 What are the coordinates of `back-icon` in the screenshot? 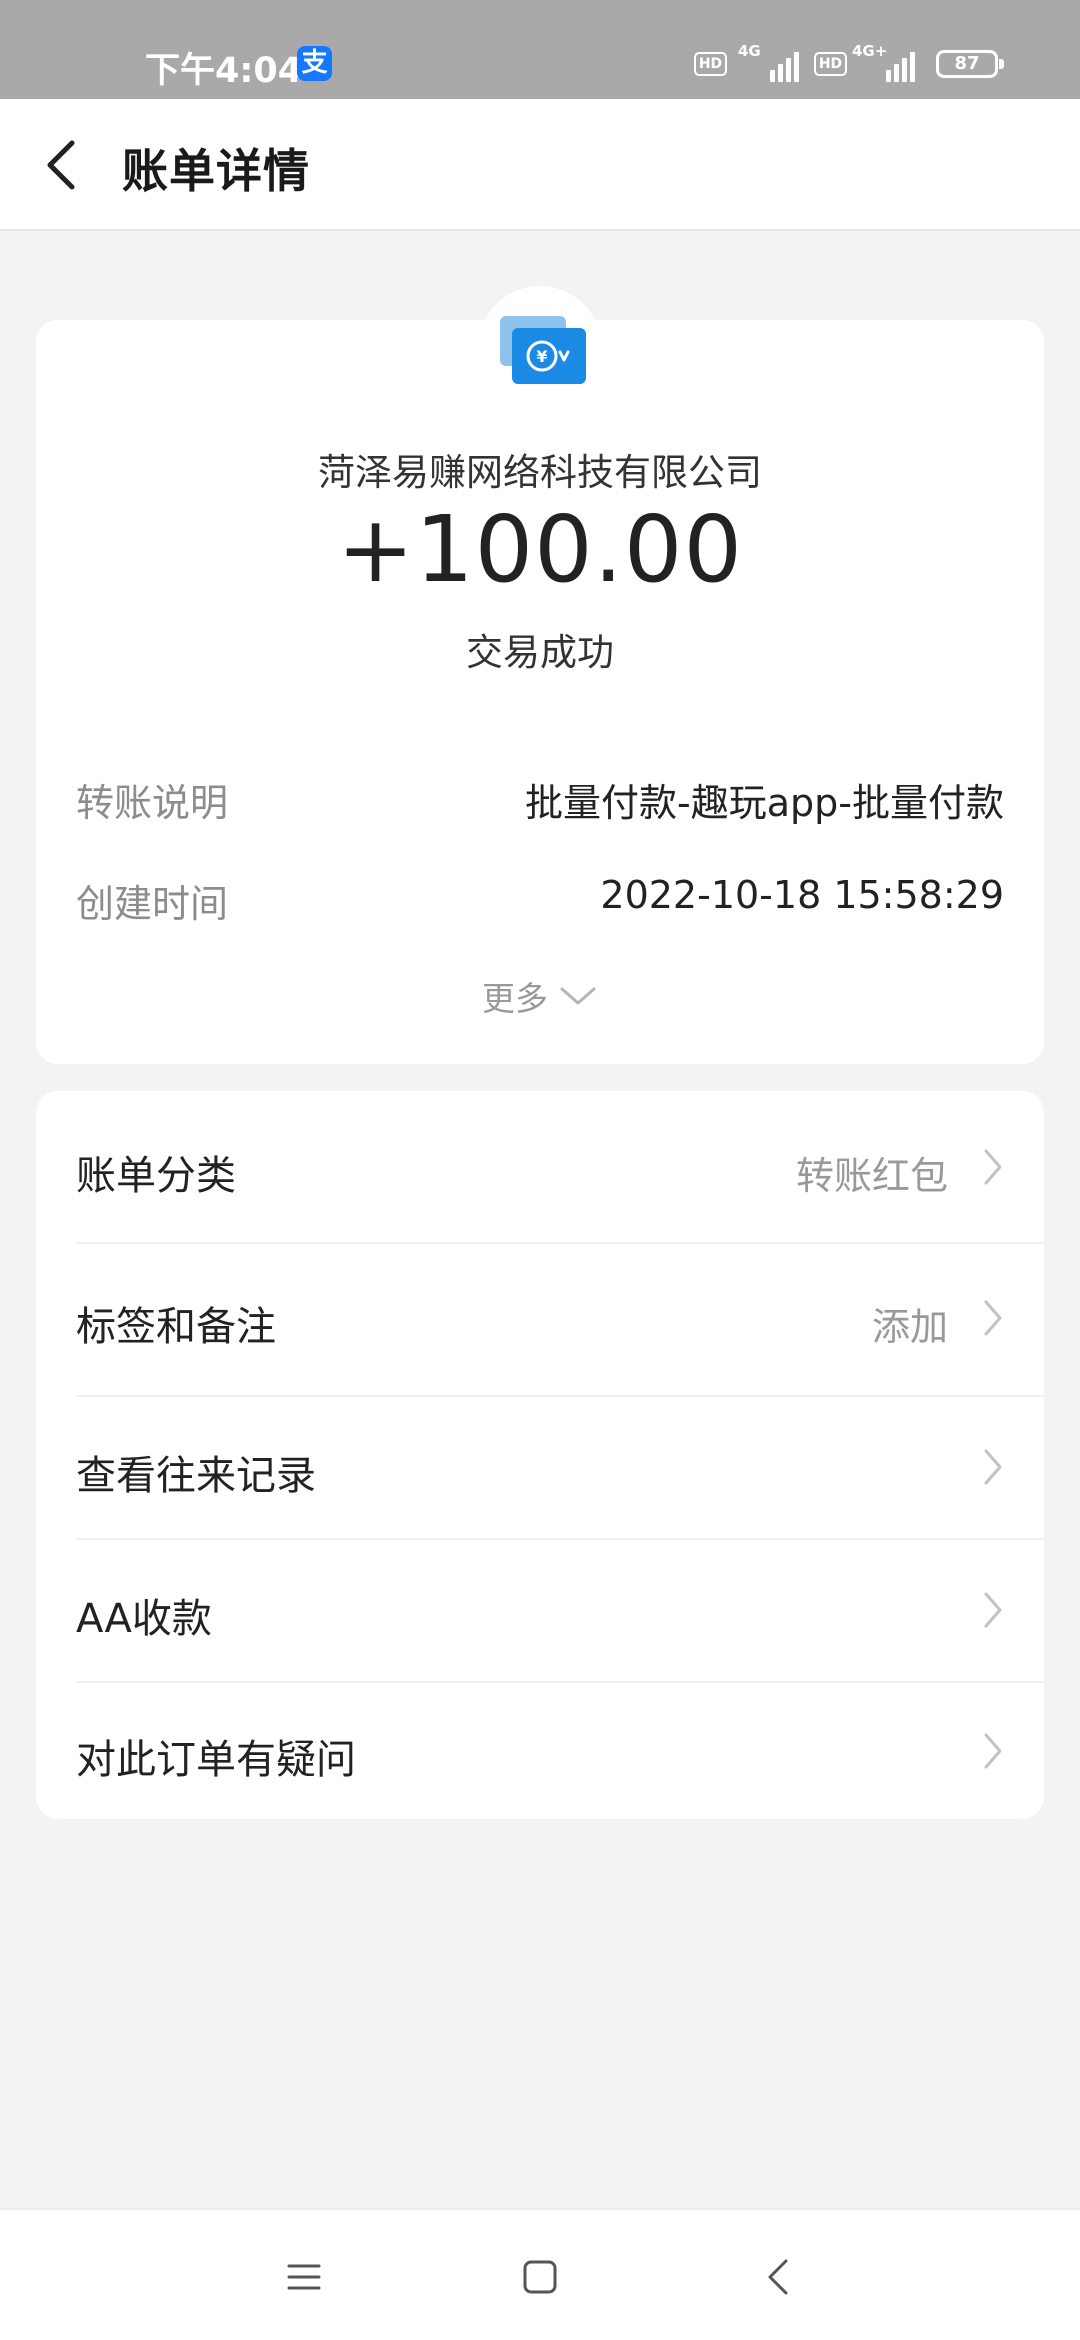 It's located at (780, 2277).